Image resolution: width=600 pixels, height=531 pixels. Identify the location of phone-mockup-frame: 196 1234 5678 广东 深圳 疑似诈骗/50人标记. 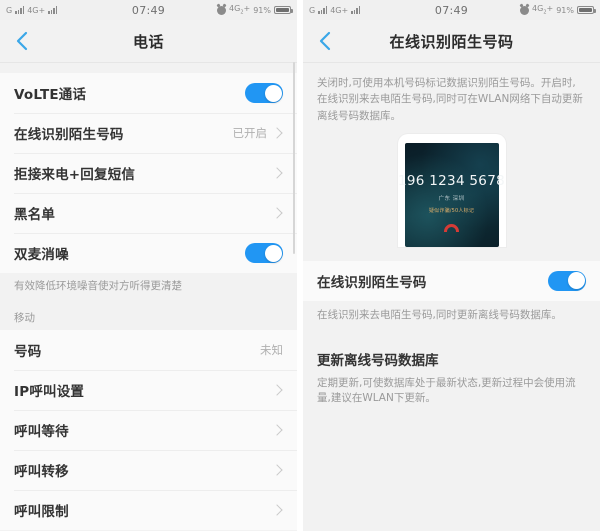
(451, 190).